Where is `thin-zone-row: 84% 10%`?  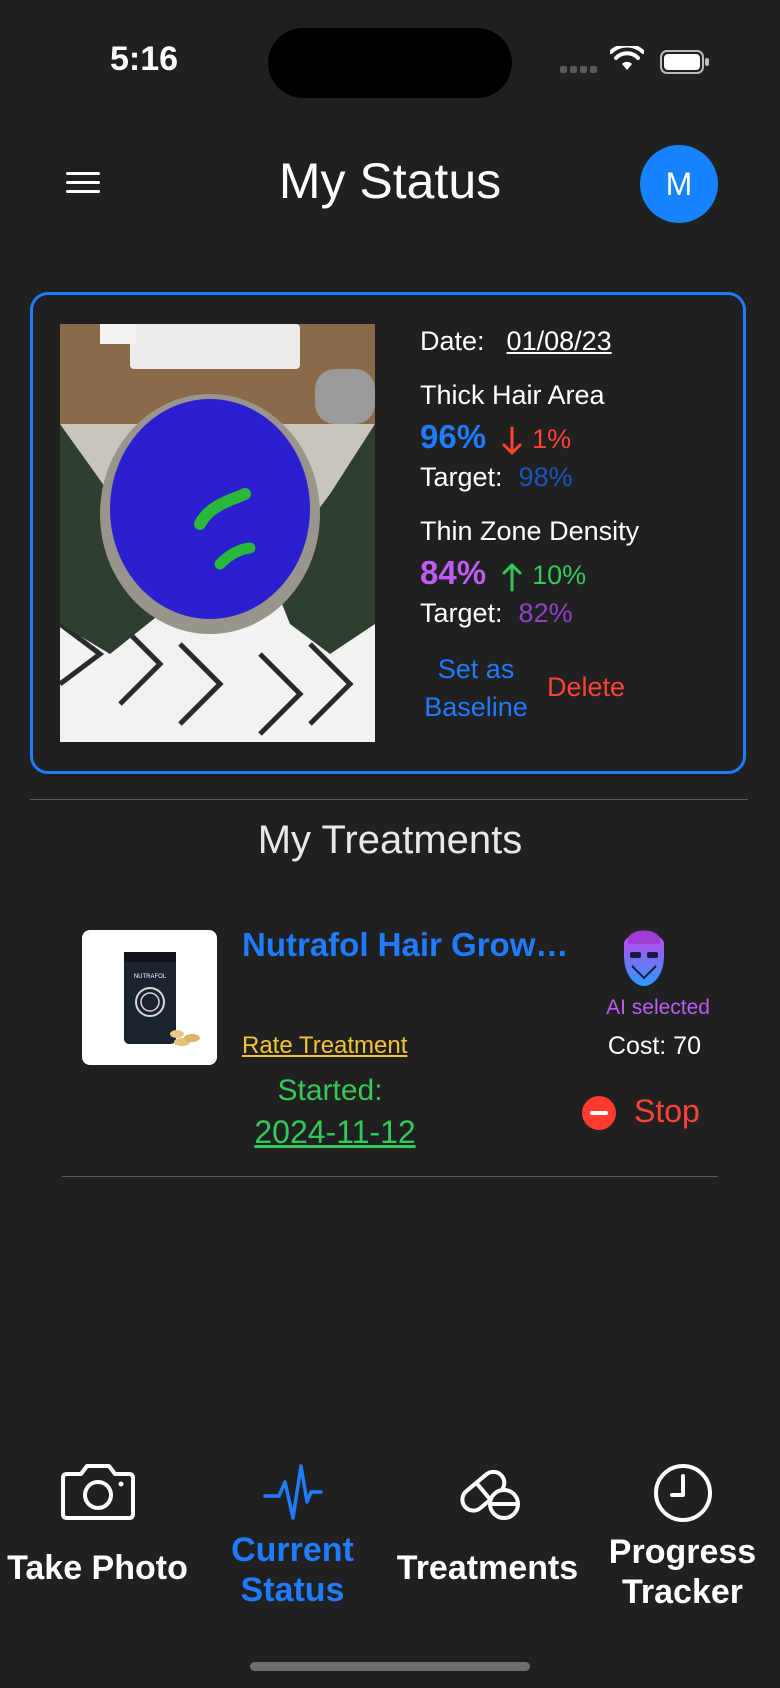
thin-zone-row: 84% 10% is located at coordinates (503, 573).